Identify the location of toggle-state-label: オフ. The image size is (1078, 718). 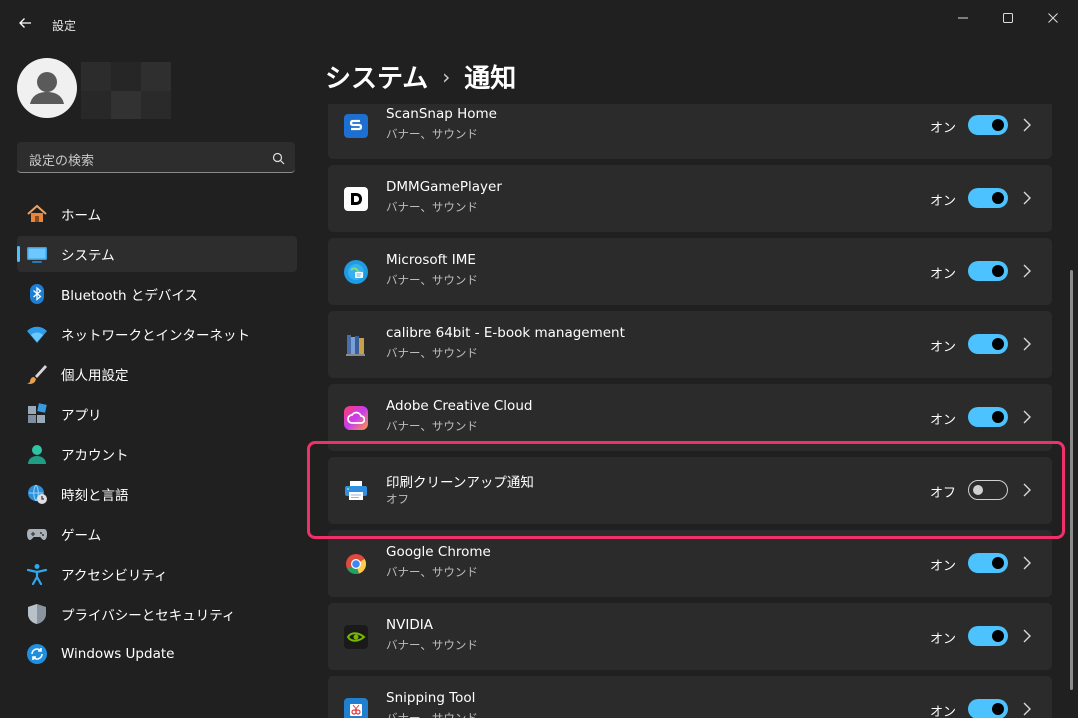
(942, 493).